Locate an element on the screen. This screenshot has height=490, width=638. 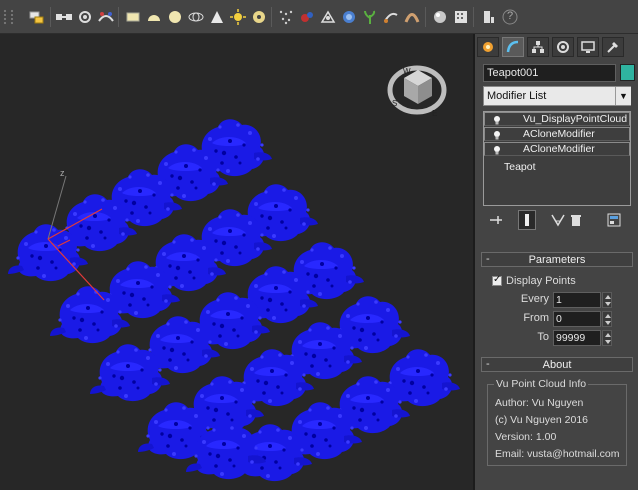
sun-icon is located at coordinates (238, 17).